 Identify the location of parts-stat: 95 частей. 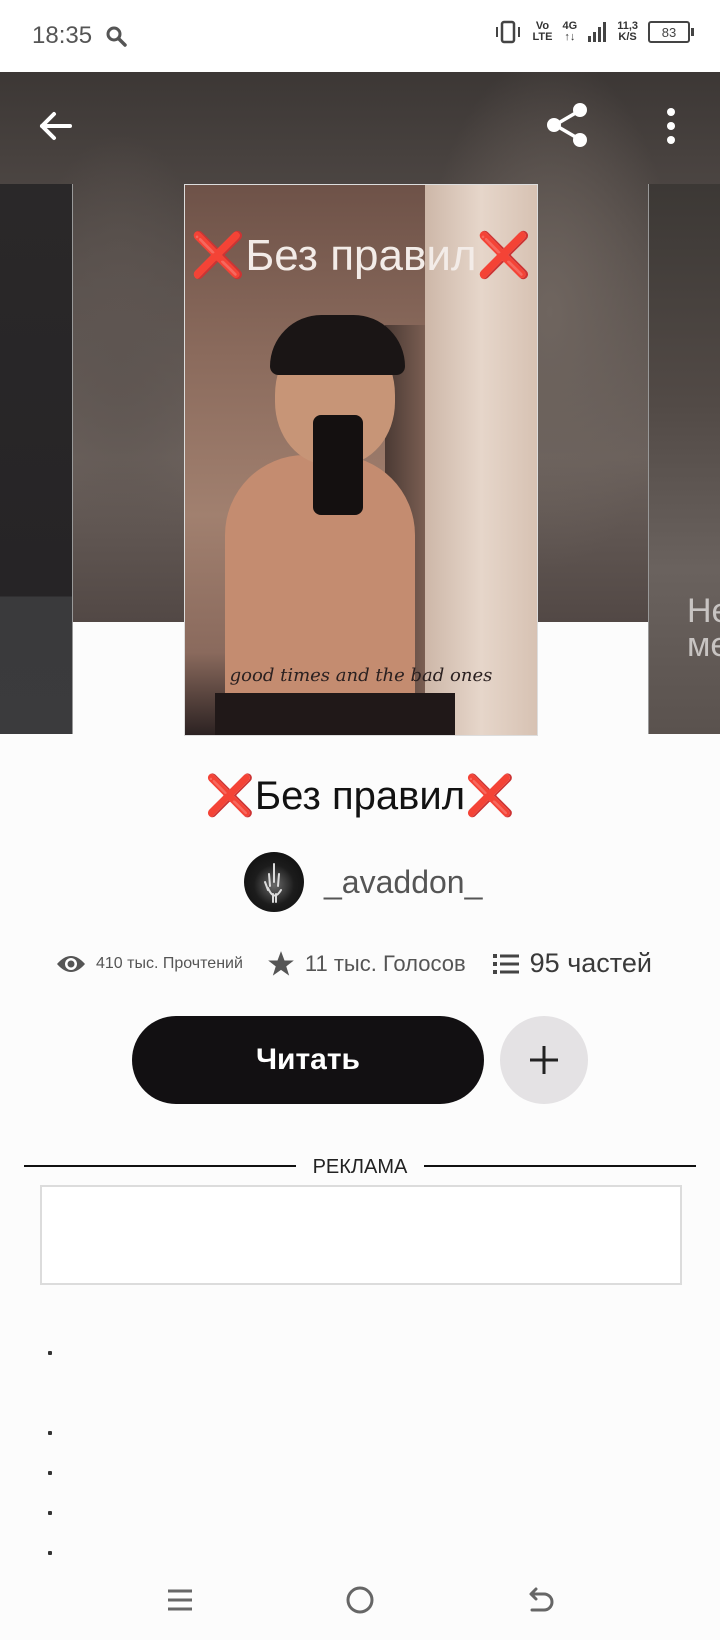
(572, 963).